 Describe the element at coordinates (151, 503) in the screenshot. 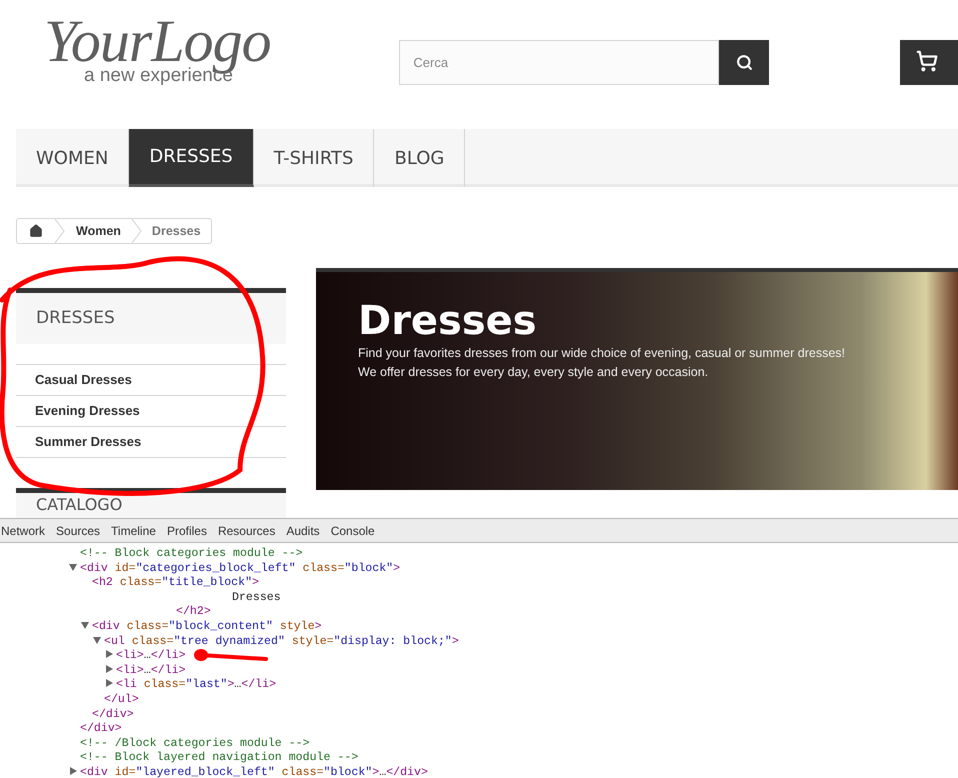

I see `catalog-block-header: CATALOGO` at that location.